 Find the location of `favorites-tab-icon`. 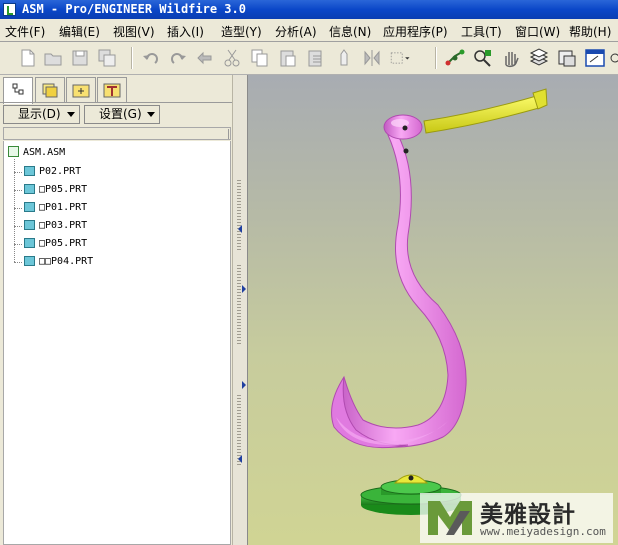

favorites-tab-icon is located at coordinates (112, 90).